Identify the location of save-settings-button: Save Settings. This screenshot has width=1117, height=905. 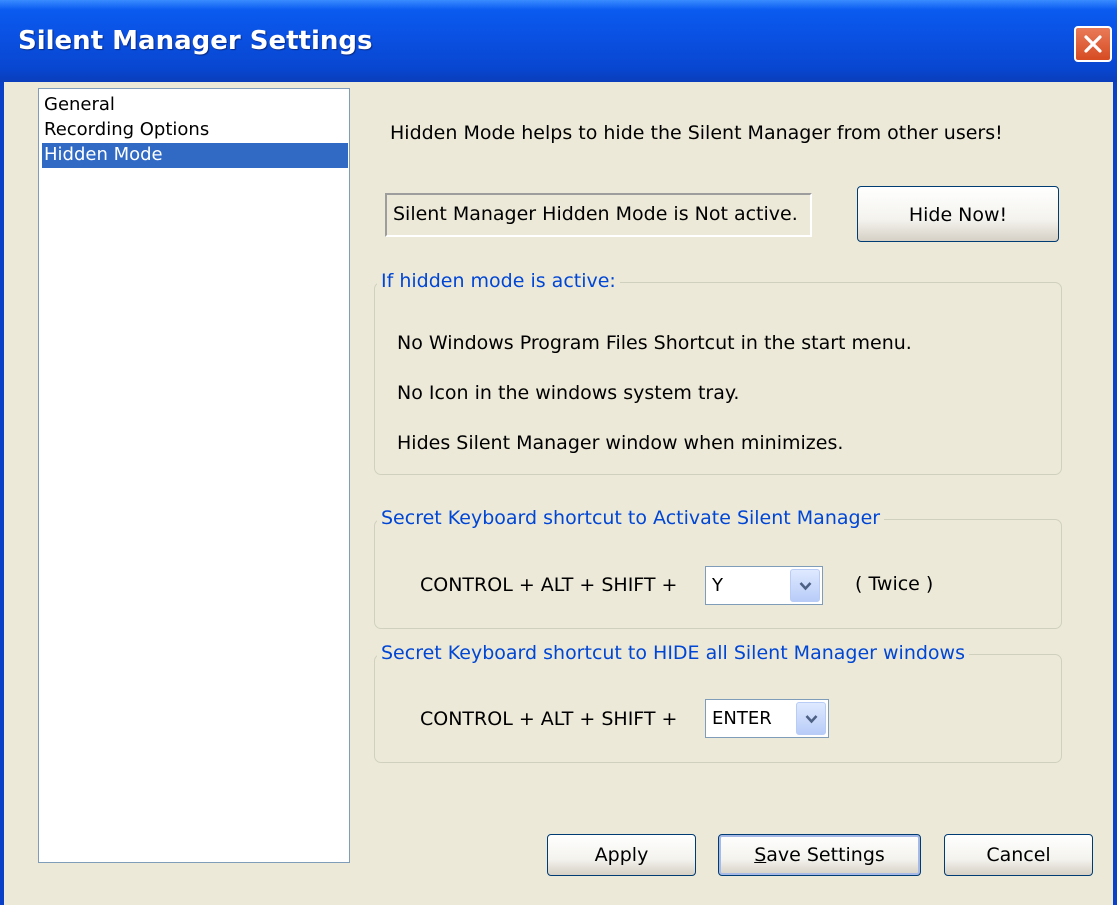
(819, 855).